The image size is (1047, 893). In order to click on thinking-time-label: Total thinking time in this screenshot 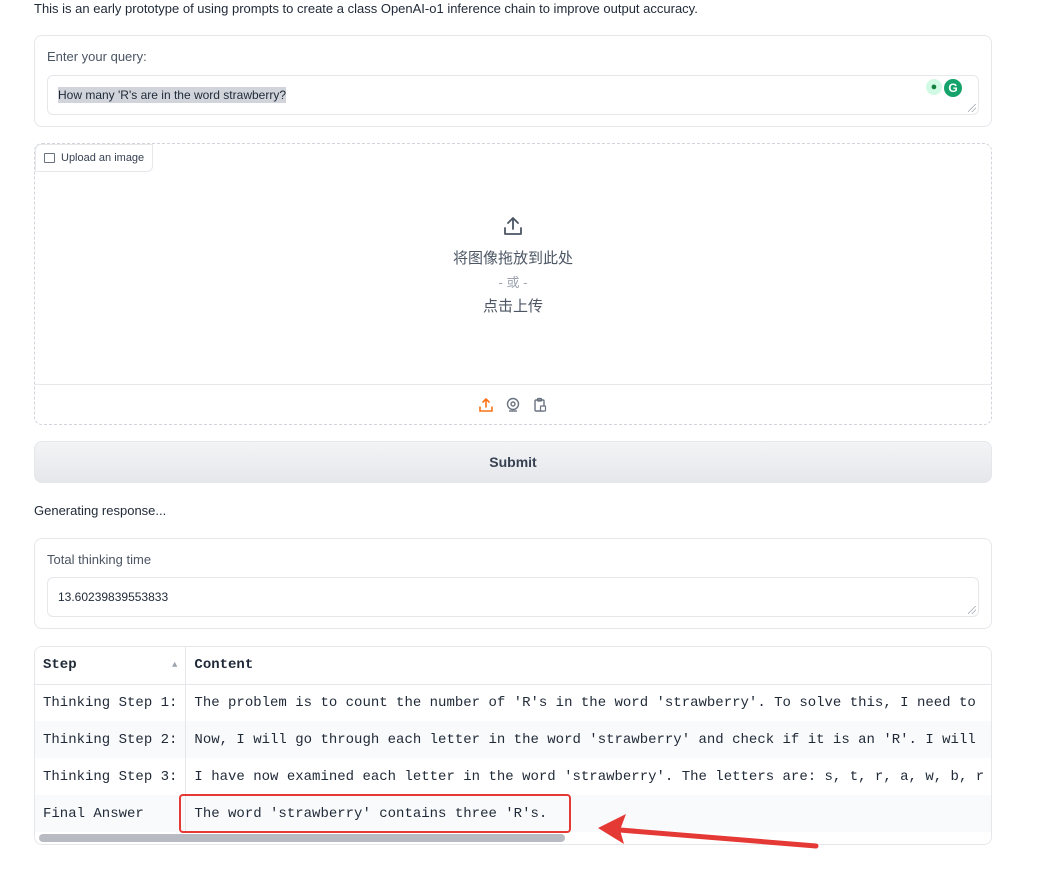, I will do `click(99, 559)`.